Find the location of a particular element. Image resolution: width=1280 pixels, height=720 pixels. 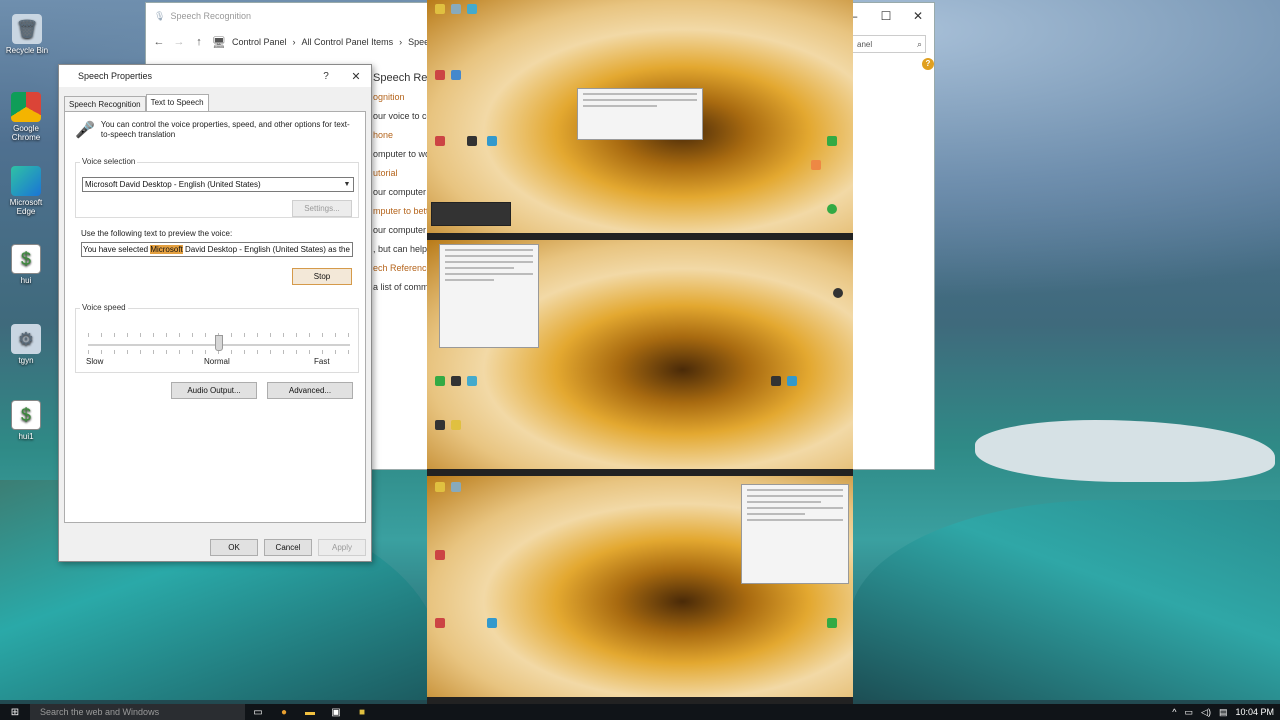

link-description: our voice to contr is located at coordinates (400, 116).